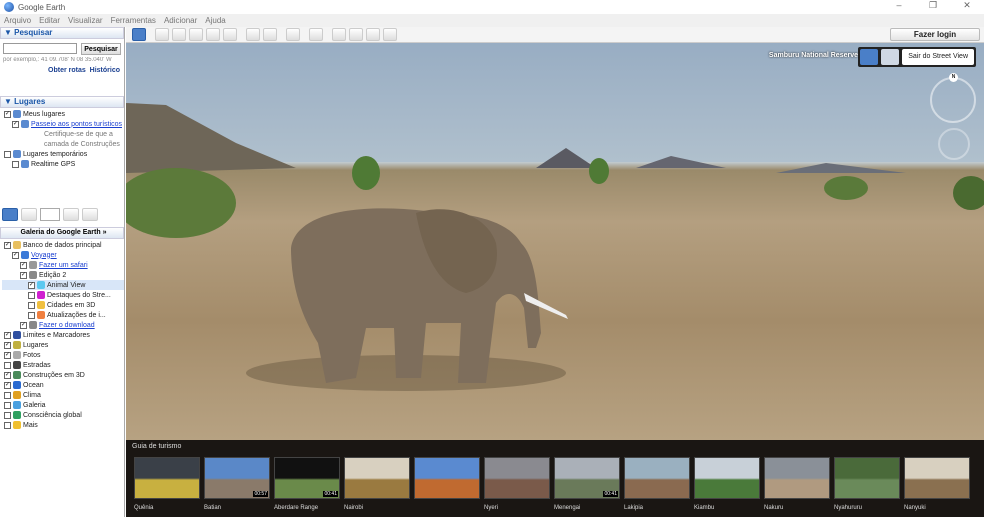 The image size is (984, 517). I want to click on add-overlay-button, so click(213, 34).